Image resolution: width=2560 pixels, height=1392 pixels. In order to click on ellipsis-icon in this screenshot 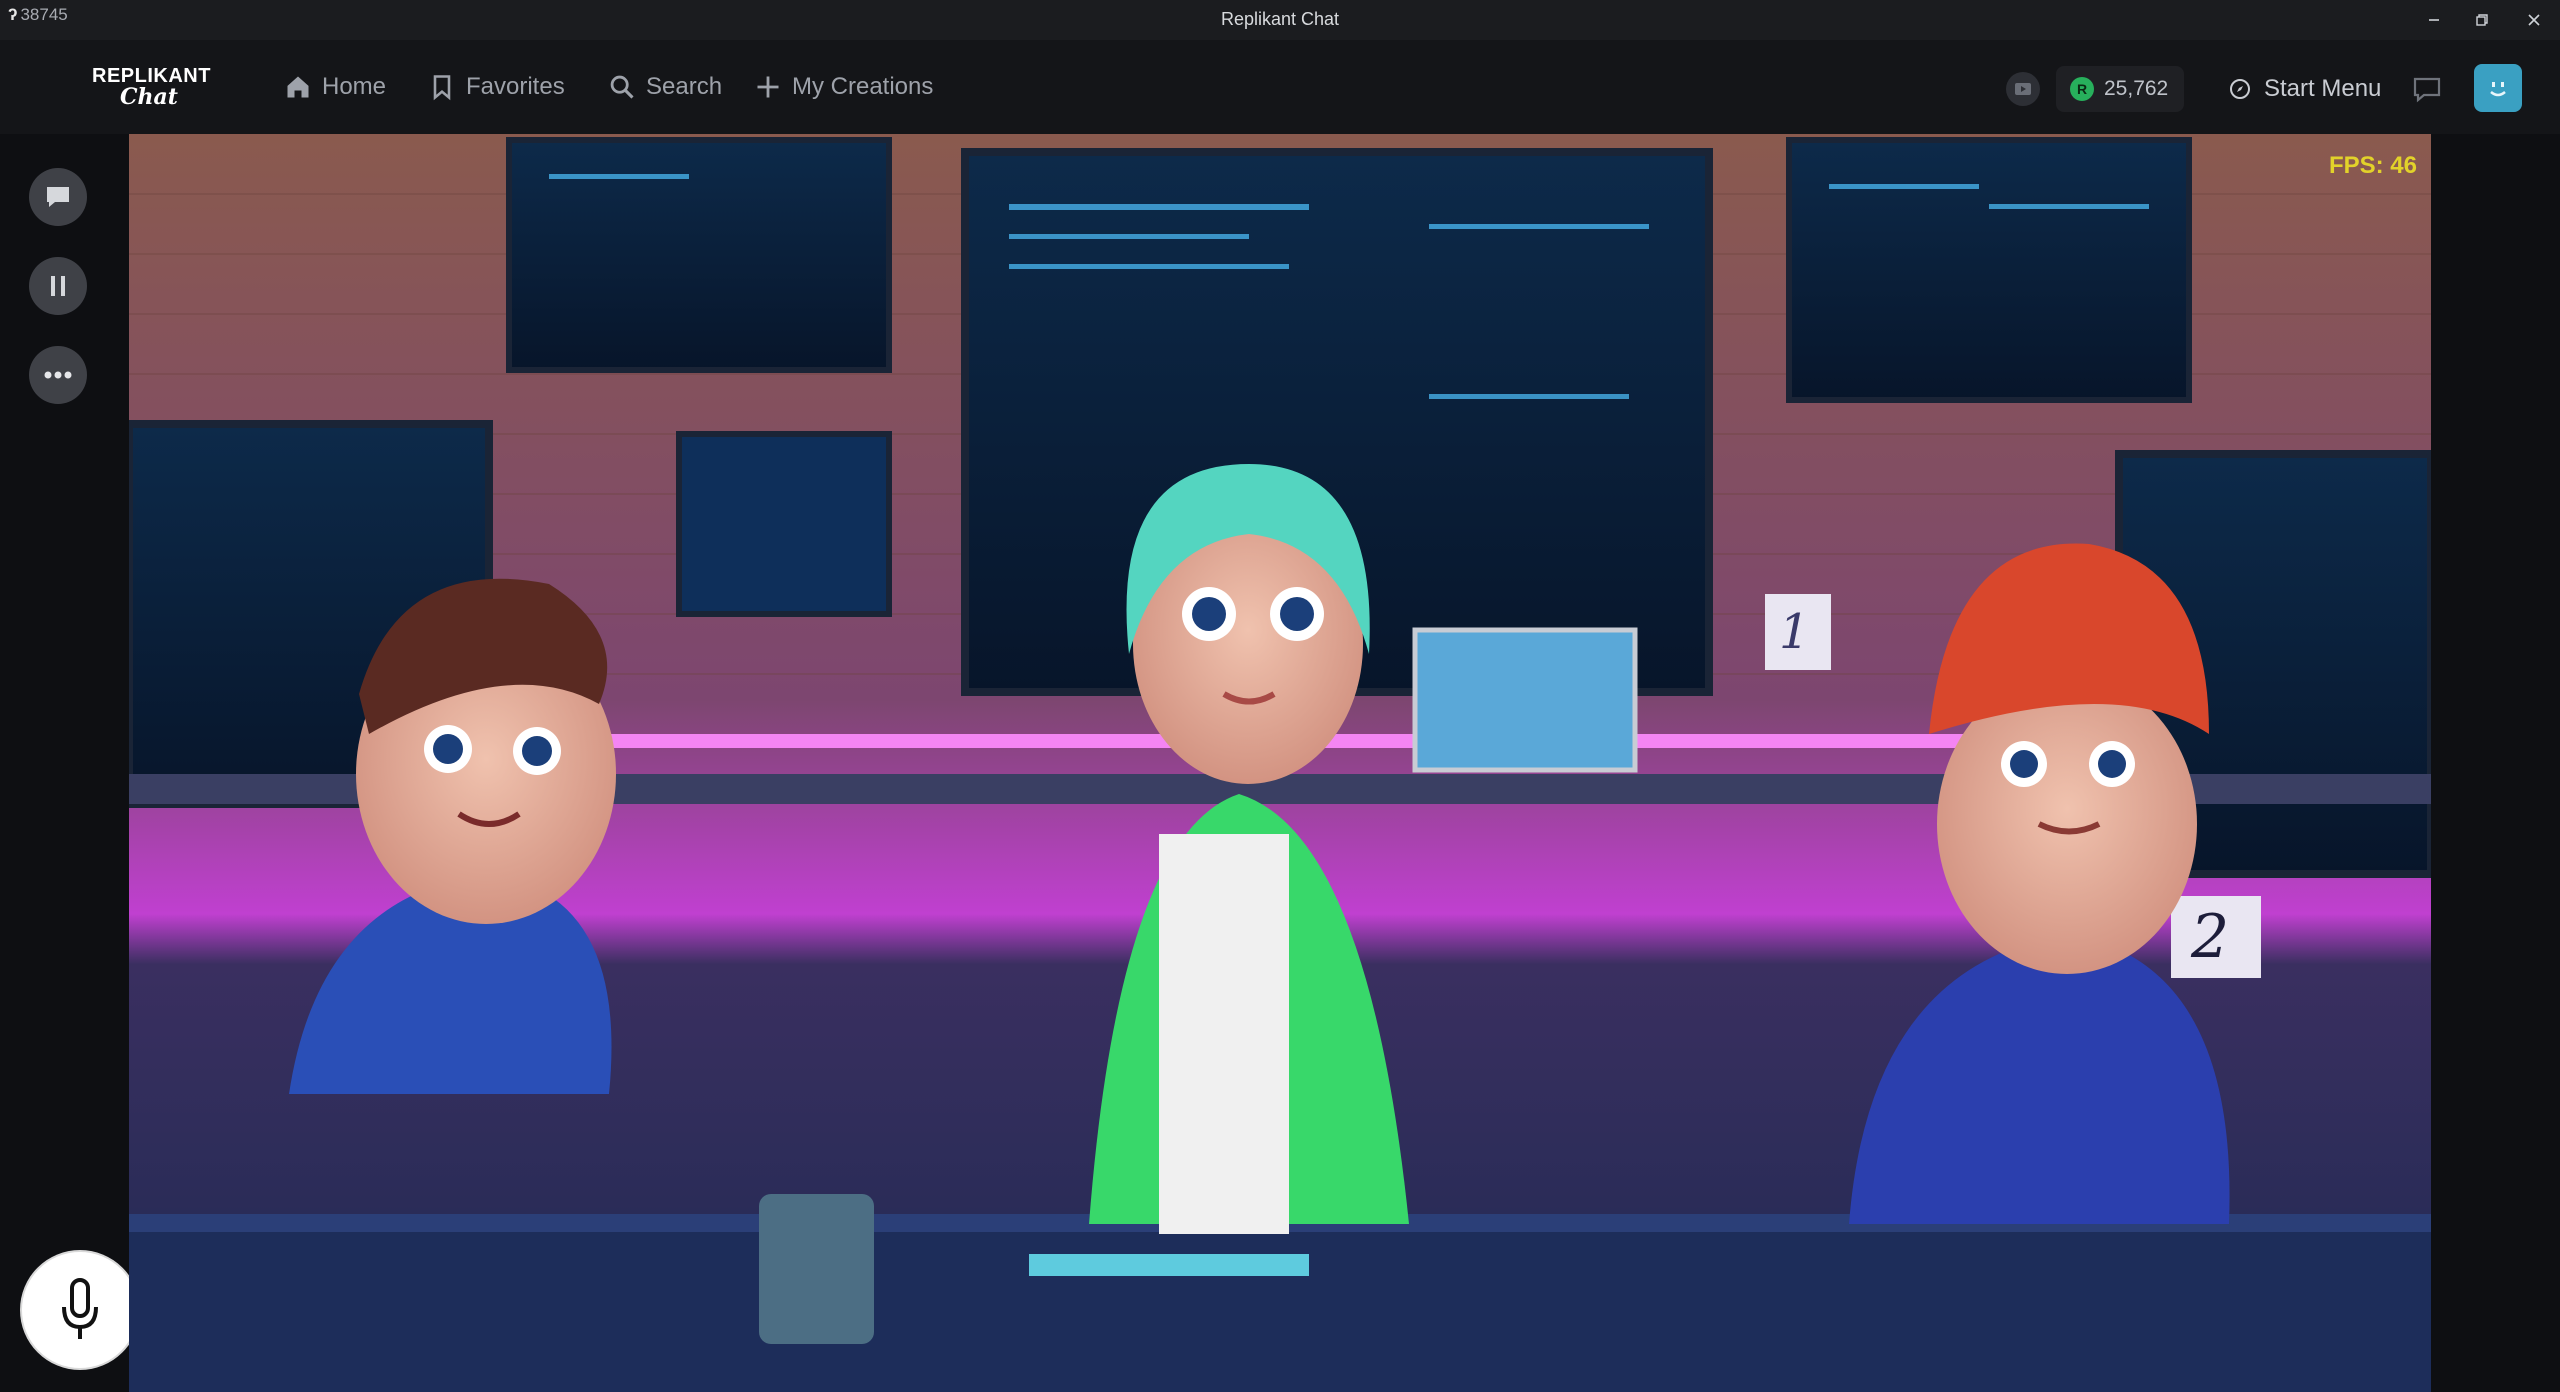, I will do `click(58, 375)`.